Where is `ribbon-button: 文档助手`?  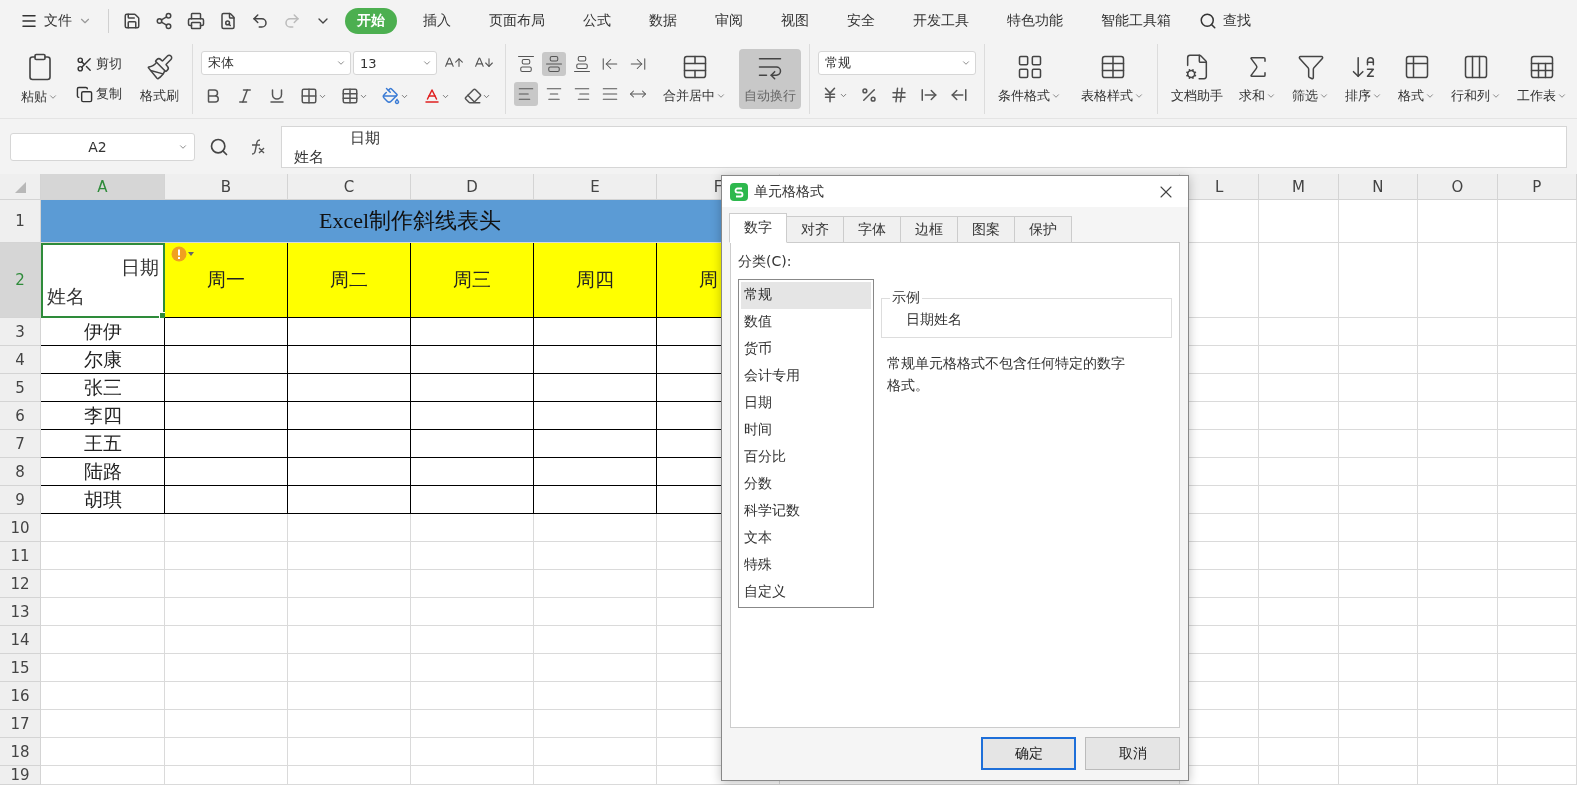 ribbon-button: 文档助手 is located at coordinates (1197, 79).